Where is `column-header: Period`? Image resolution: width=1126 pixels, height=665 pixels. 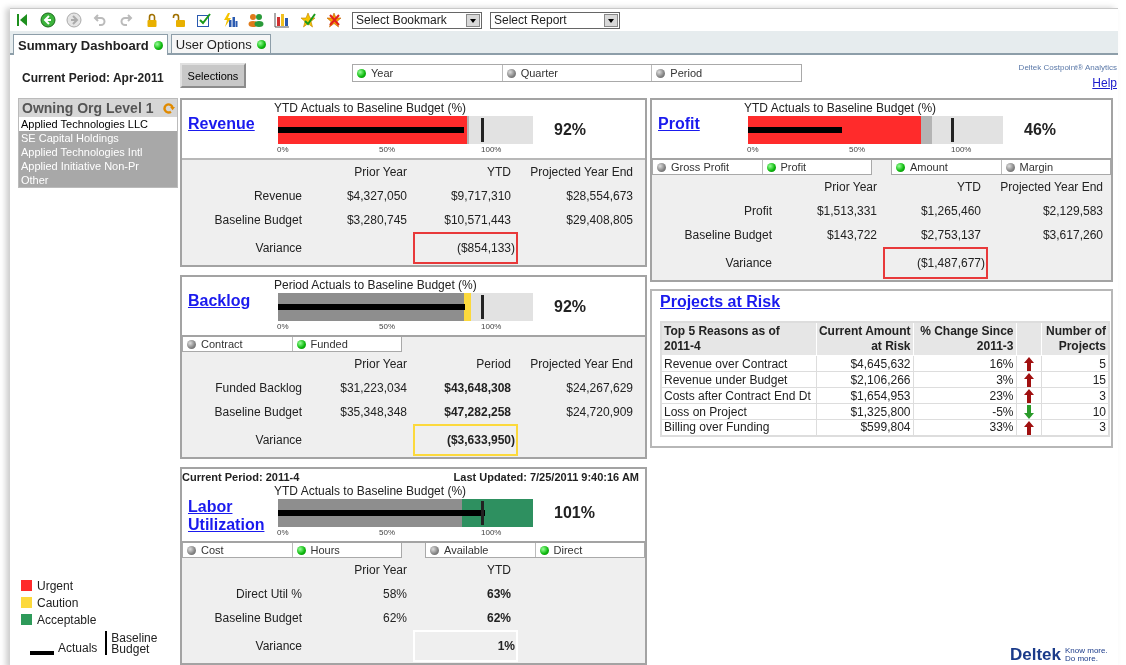
column-header: Period is located at coordinates (493, 364).